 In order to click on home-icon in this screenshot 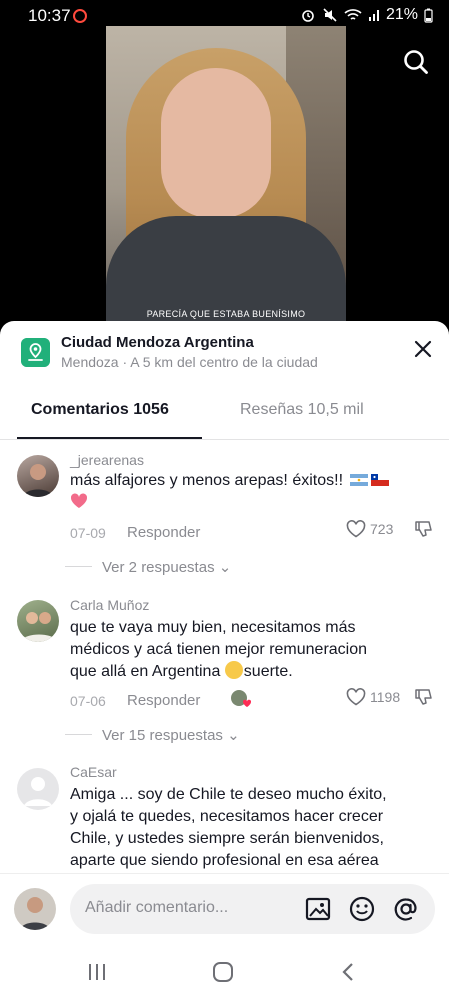, I will do `click(223, 972)`.